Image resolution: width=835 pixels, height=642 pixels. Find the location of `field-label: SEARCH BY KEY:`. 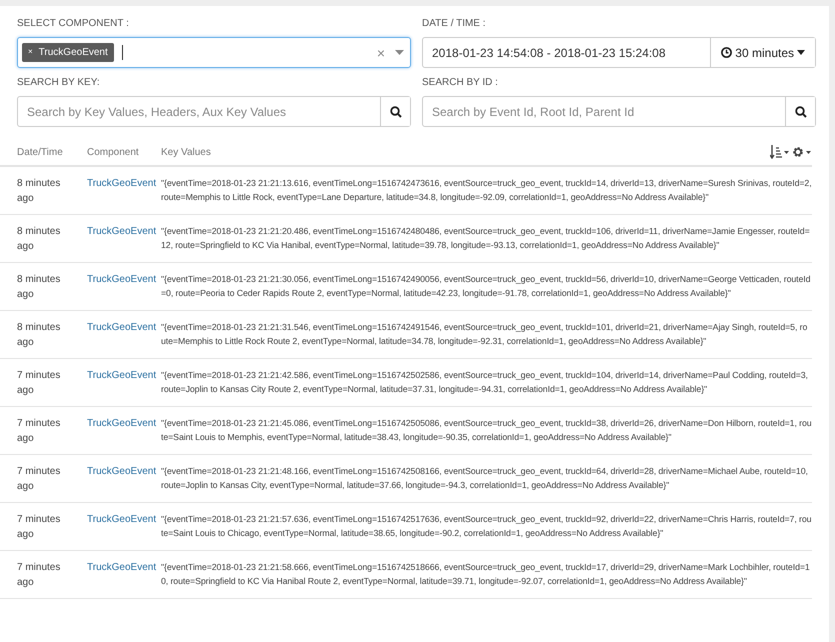

field-label: SEARCH BY KEY: is located at coordinates (59, 82).